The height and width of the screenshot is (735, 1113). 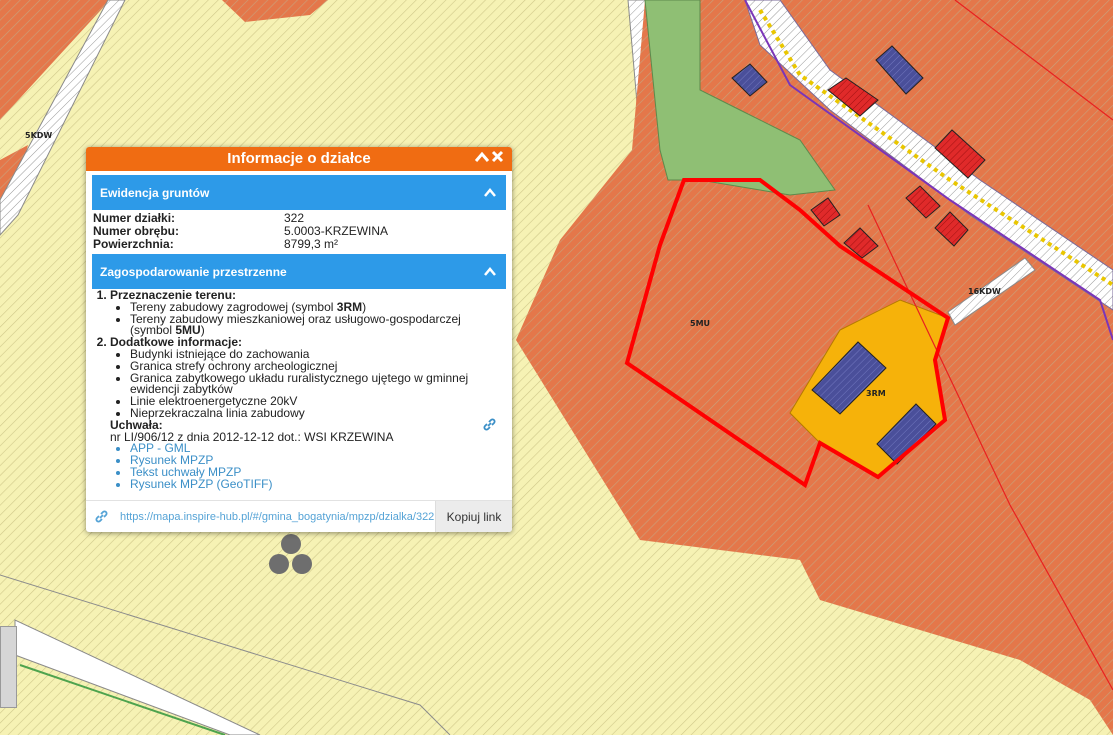 I want to click on copy-link-button: Kopiuj link, so click(x=473, y=516).